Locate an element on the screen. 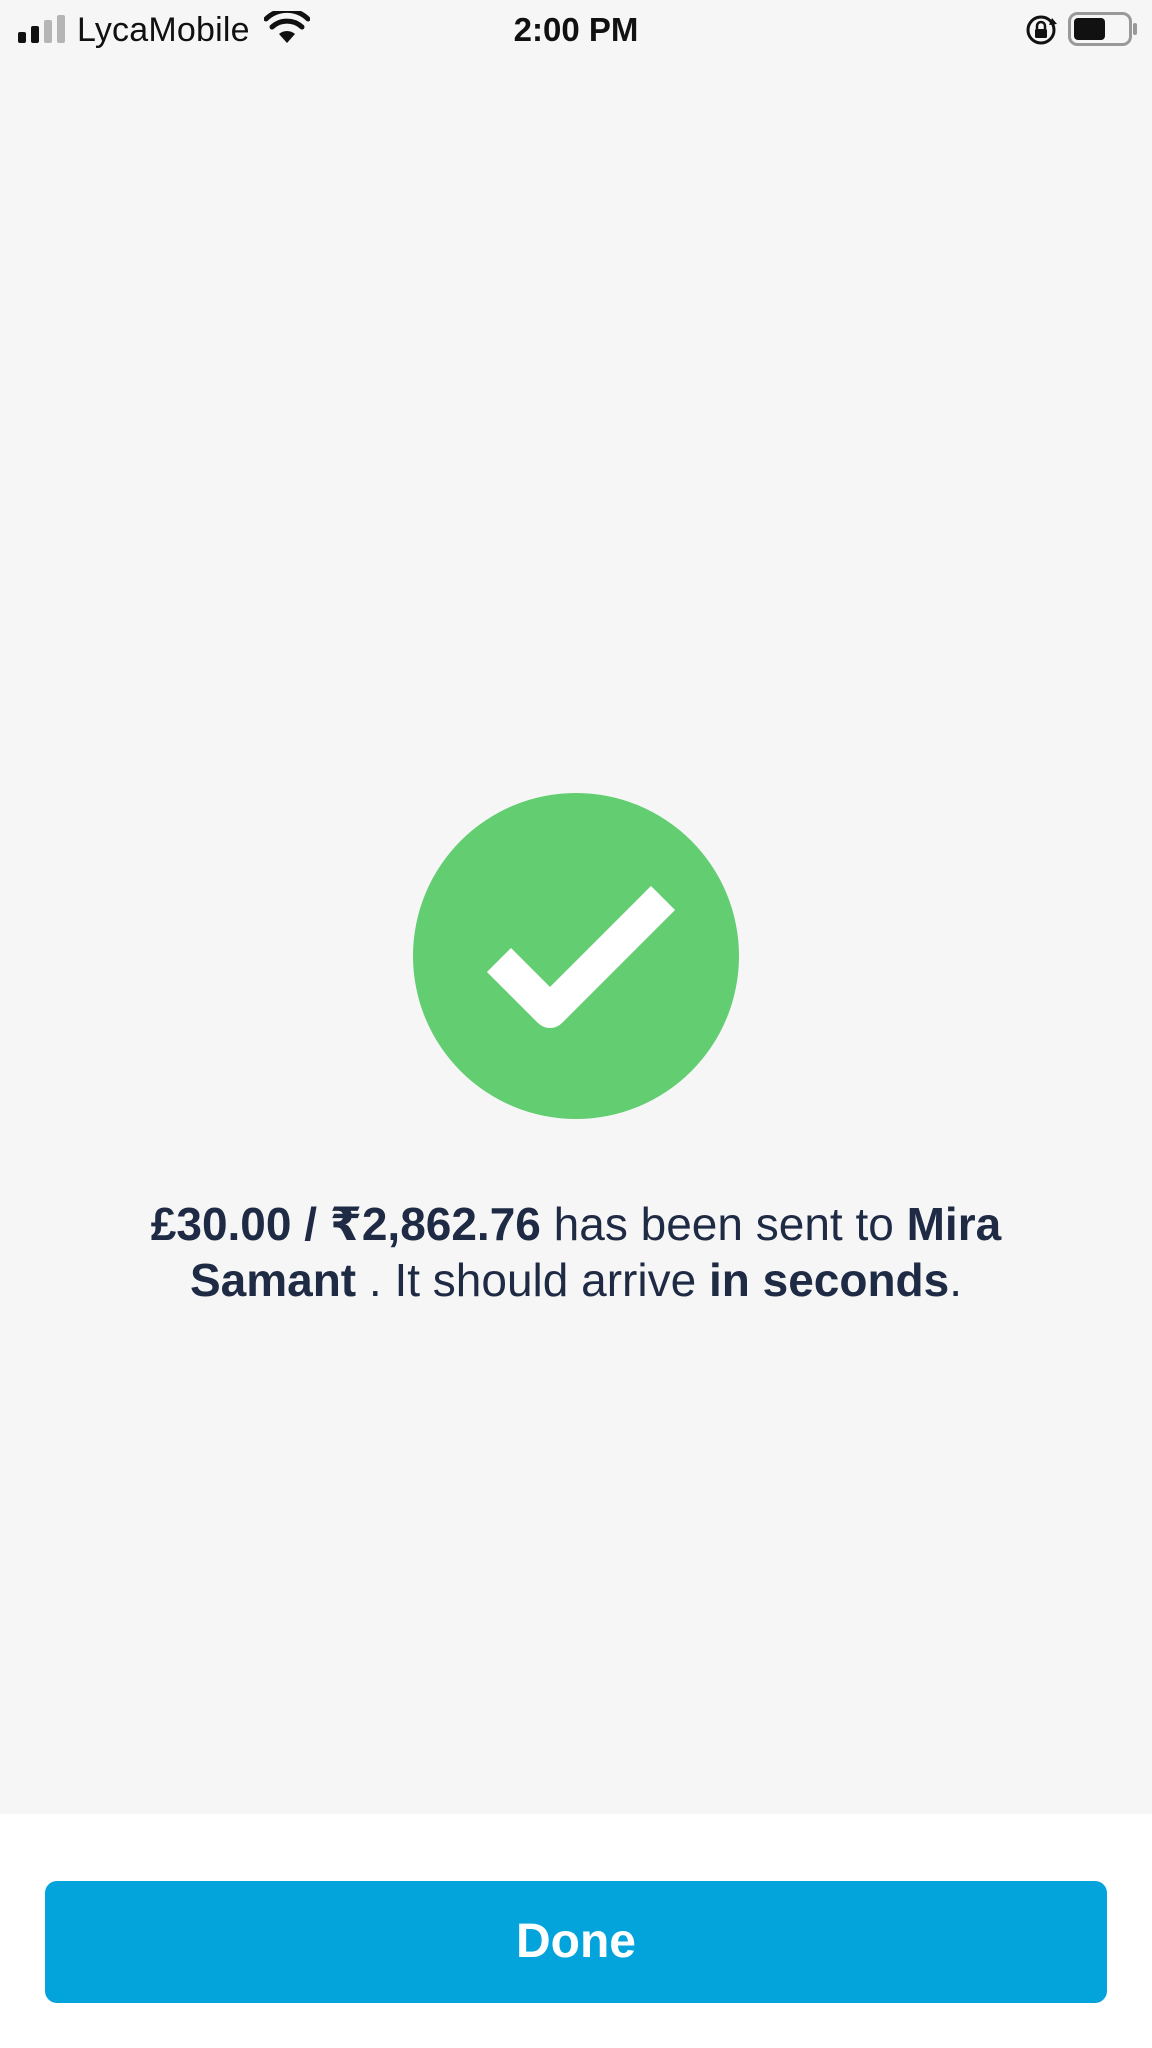 The height and width of the screenshot is (2048, 1152). battery-icon is located at coordinates (1102, 29).